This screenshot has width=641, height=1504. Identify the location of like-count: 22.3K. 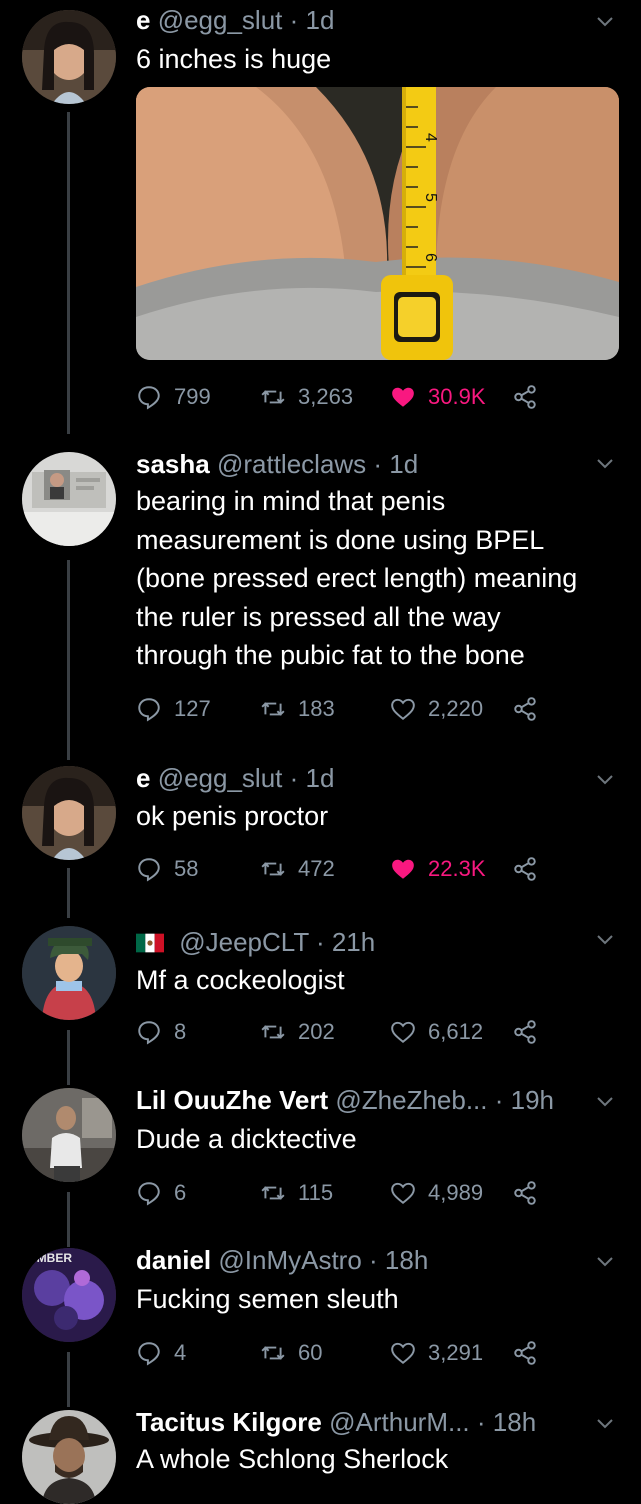
(457, 868).